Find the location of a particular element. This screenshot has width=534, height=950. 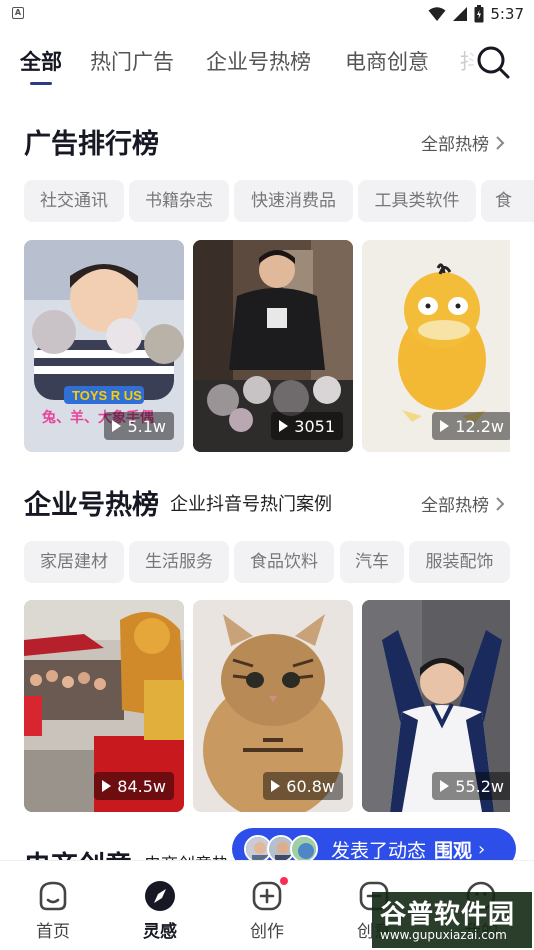

wifi-icon is located at coordinates (437, 14).